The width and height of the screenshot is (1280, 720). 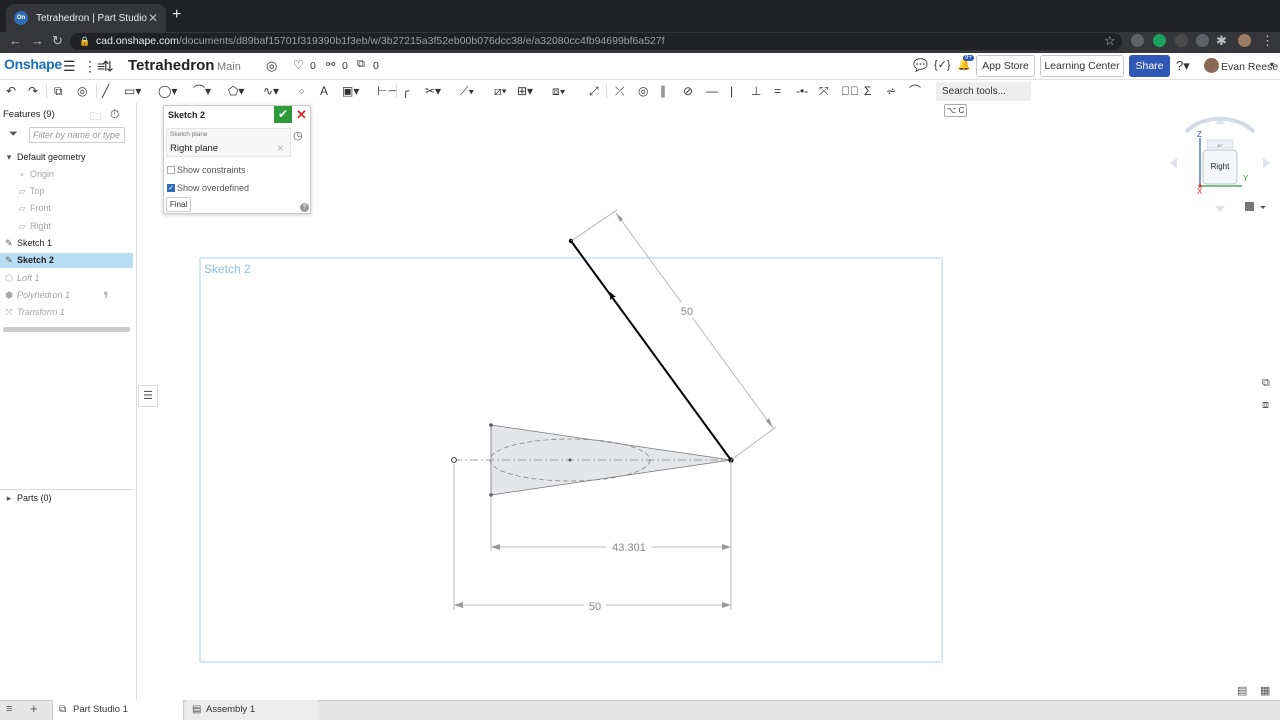 What do you see at coordinates (100, 709) in the screenshot?
I see `tab-label: Part Studio 1` at bounding box center [100, 709].